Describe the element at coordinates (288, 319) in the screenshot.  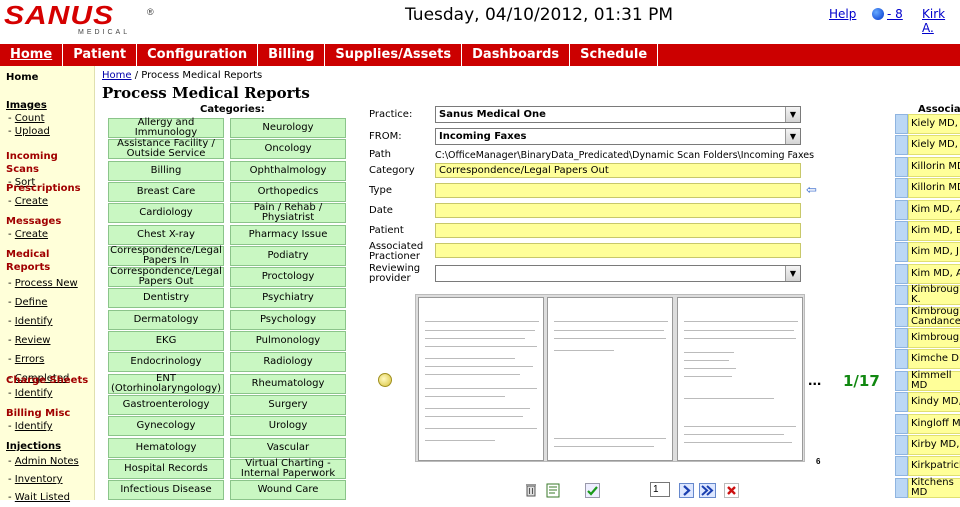
I see `category-button: Psychology` at that location.